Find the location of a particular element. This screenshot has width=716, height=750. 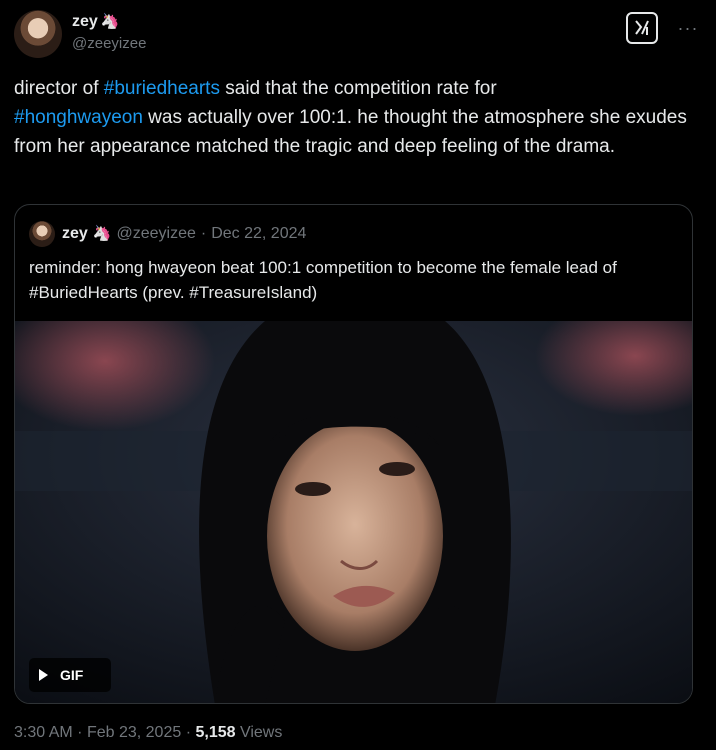

more-options-button: ··· is located at coordinates (688, 28).